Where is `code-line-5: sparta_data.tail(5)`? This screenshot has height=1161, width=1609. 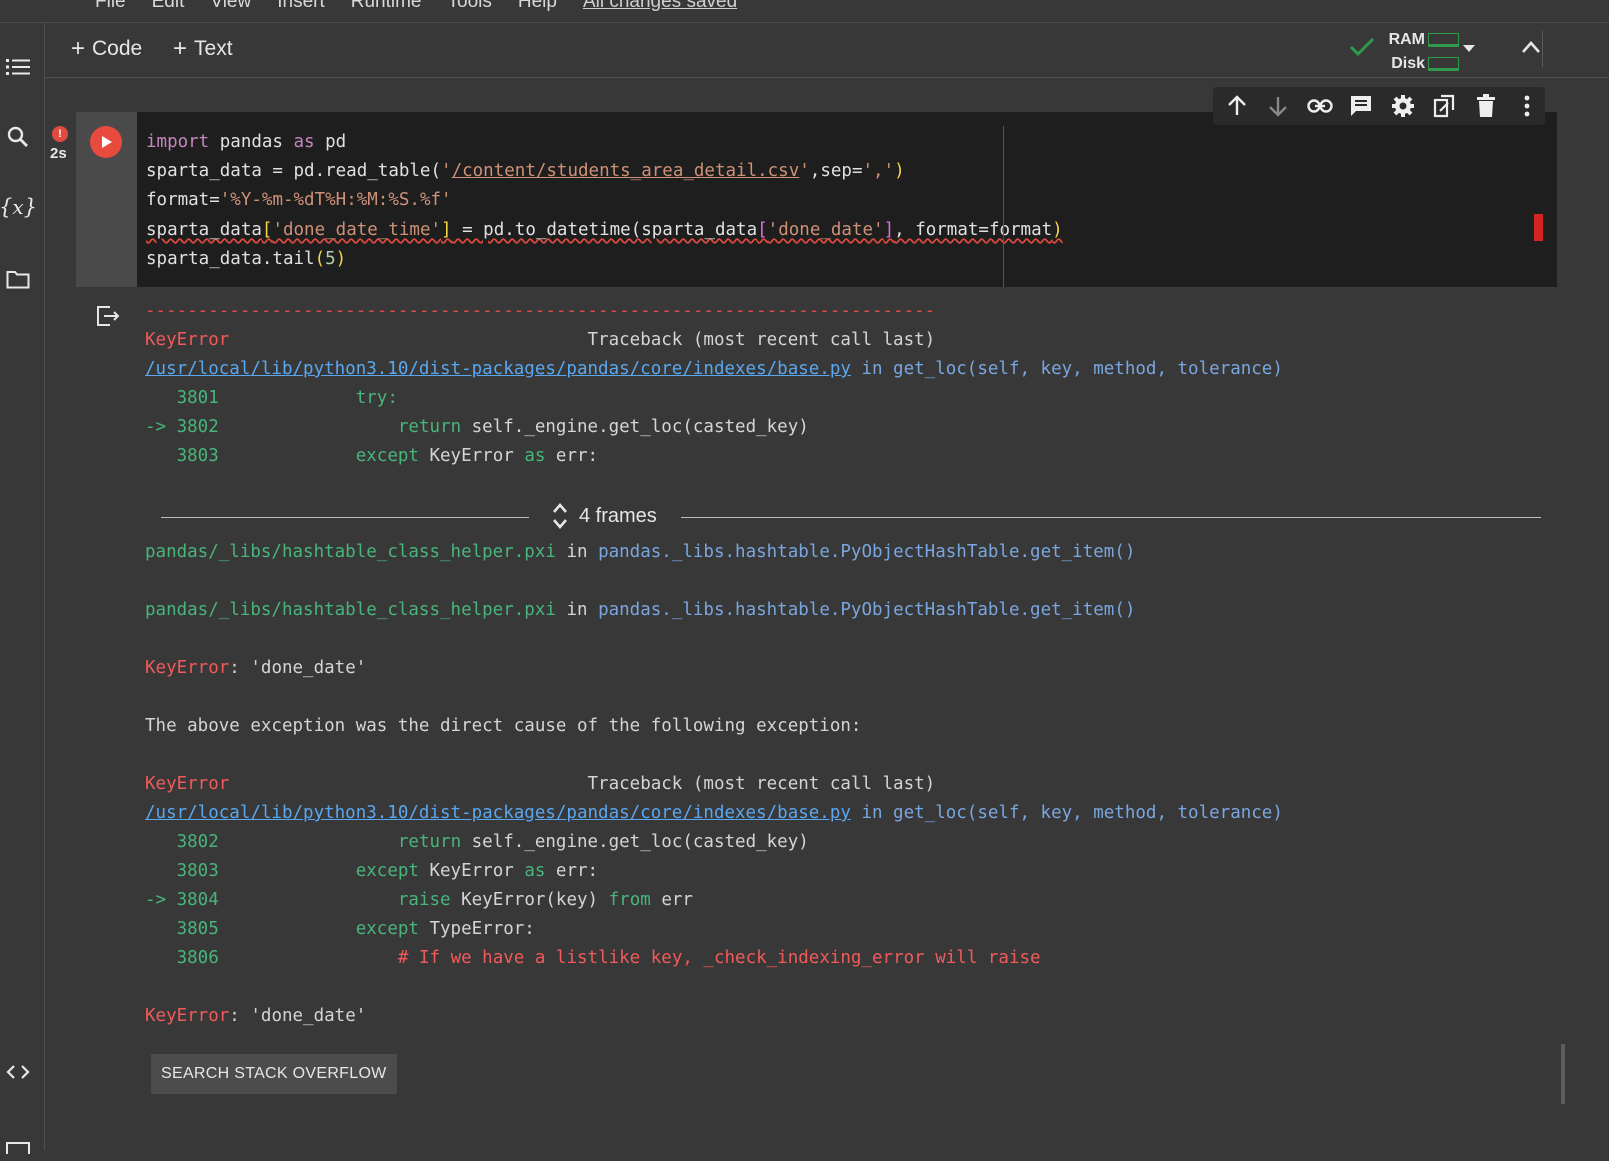 code-line-5: sparta_data.tail(5) is located at coordinates (246, 259).